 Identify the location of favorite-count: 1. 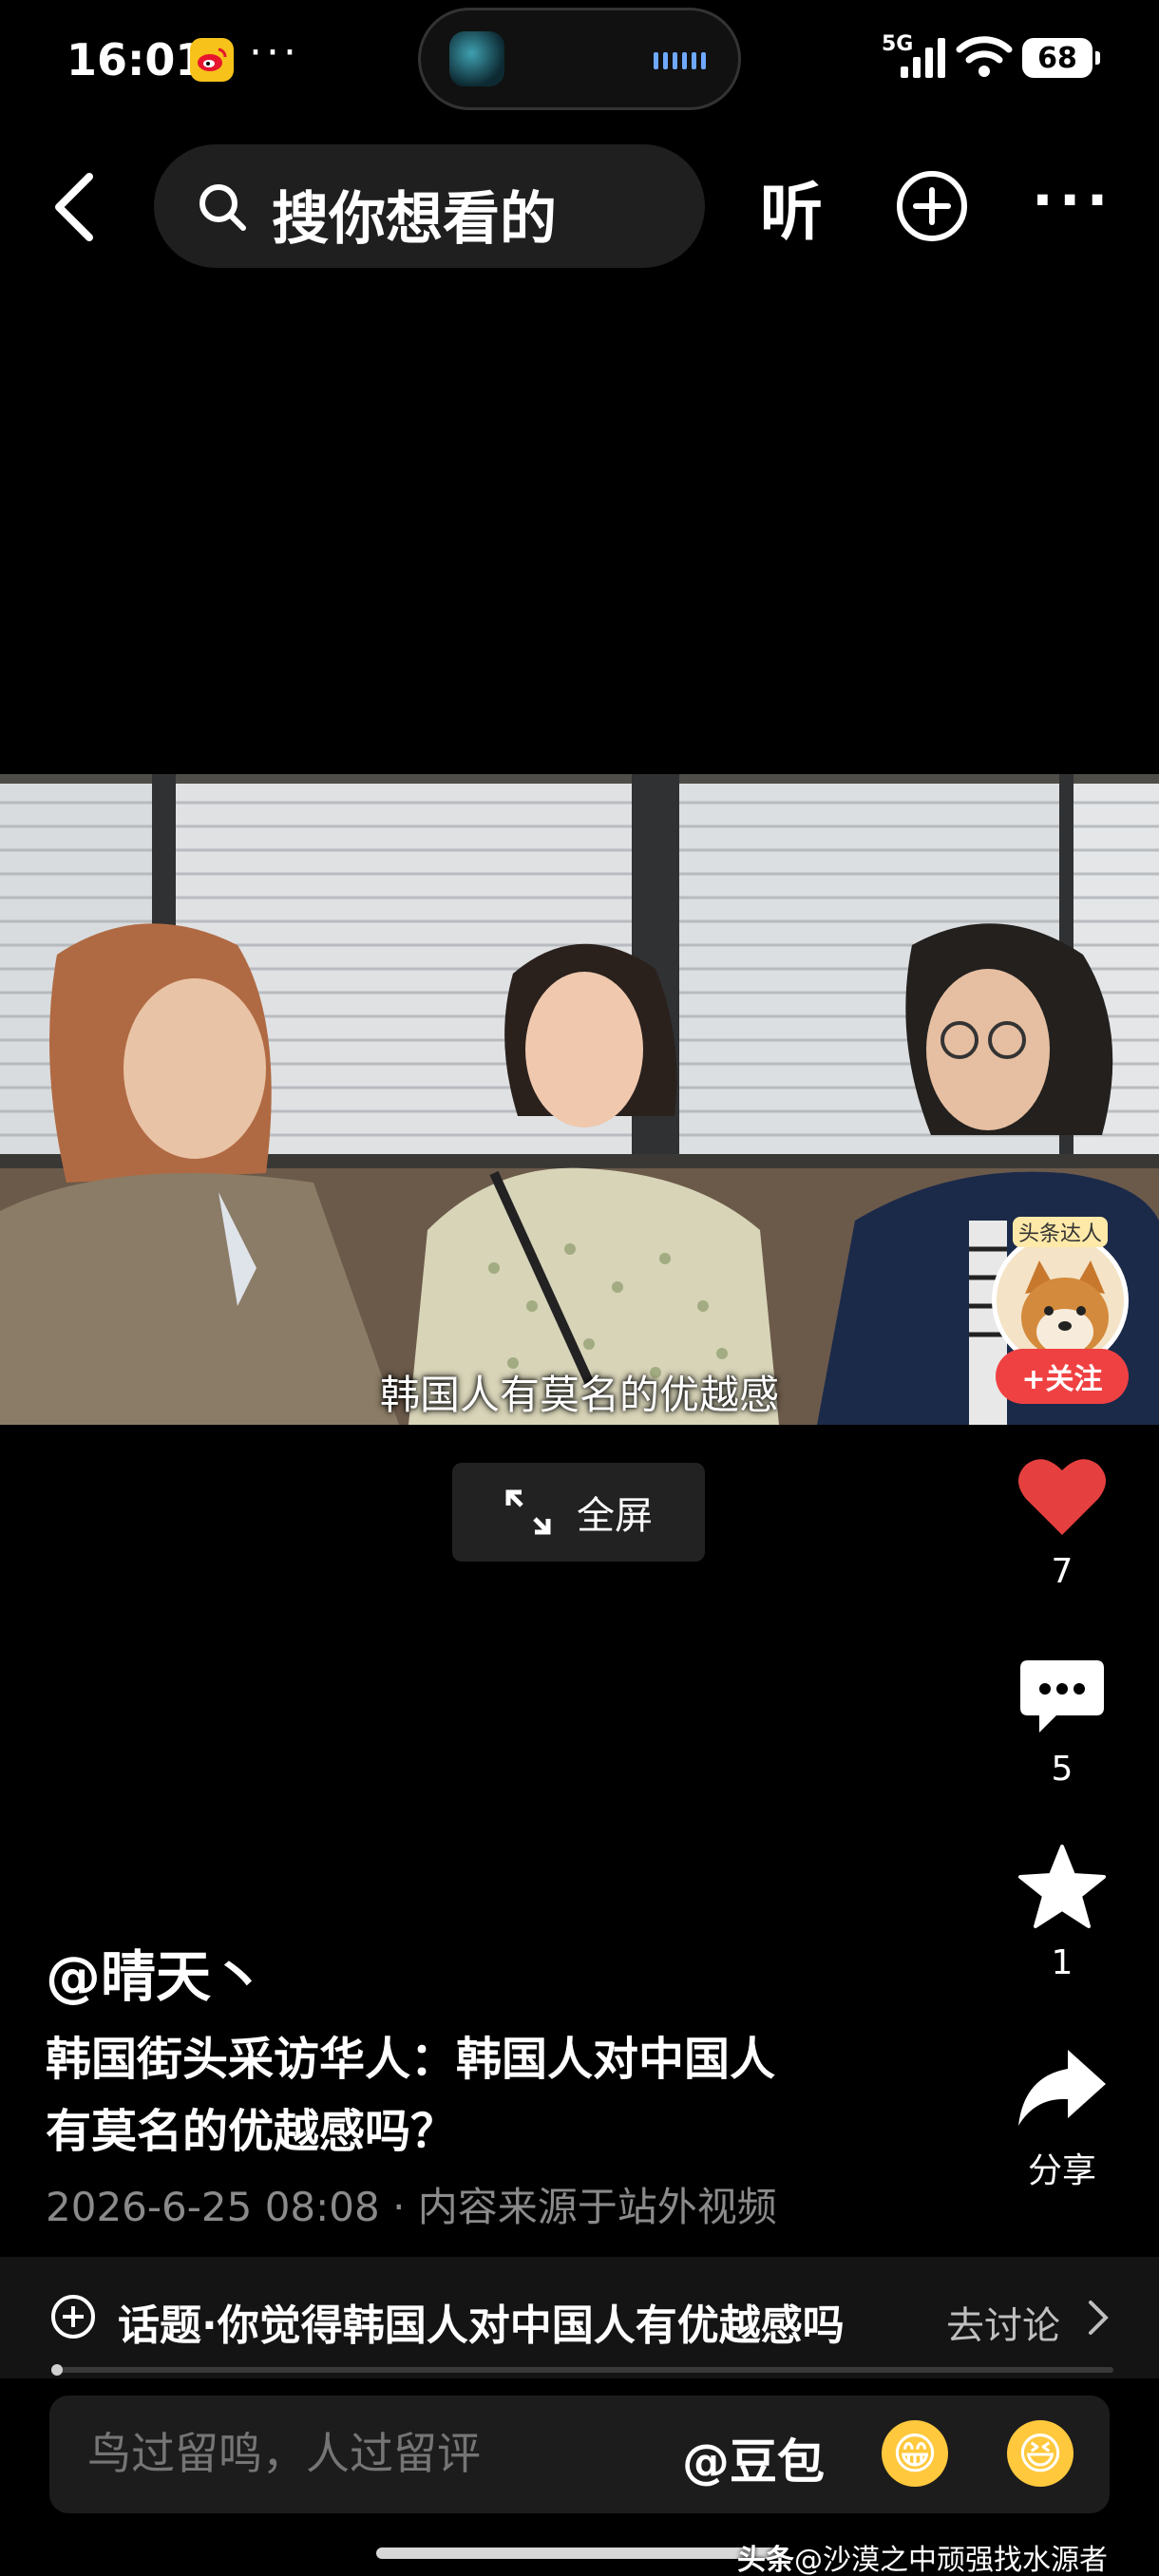
(1062, 1962).